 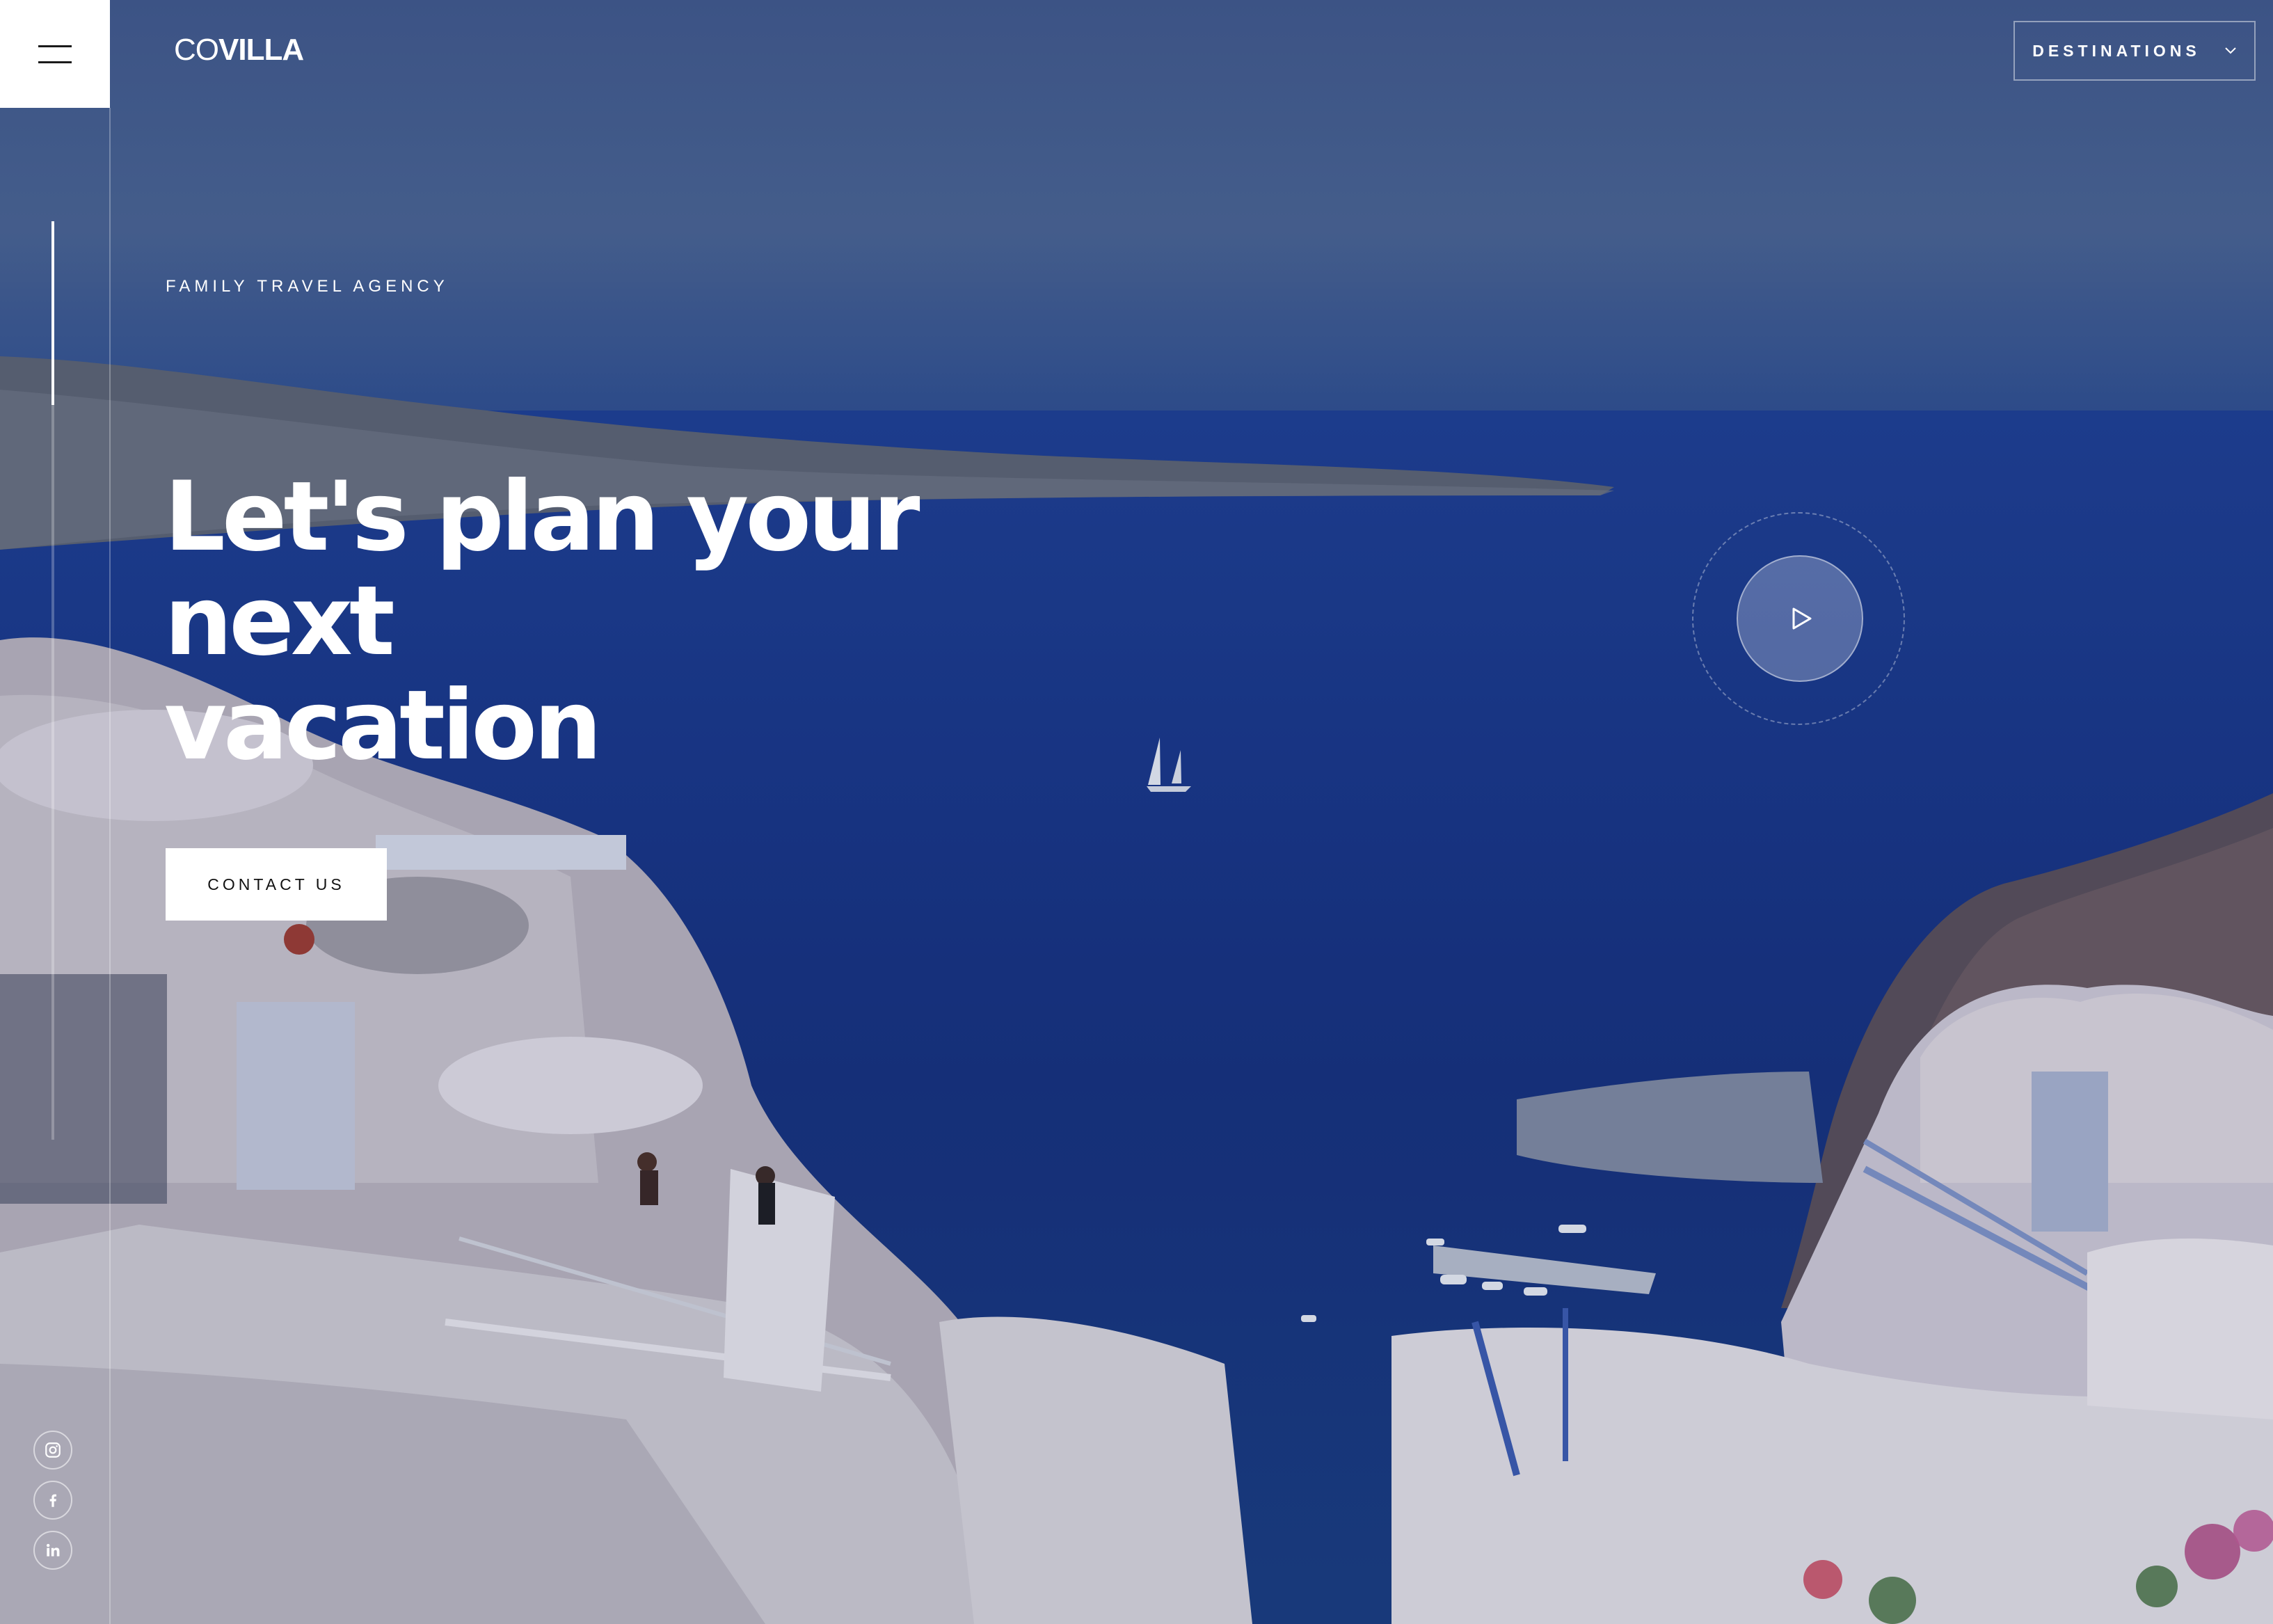 I want to click on play-video-button, so click(x=1800, y=618).